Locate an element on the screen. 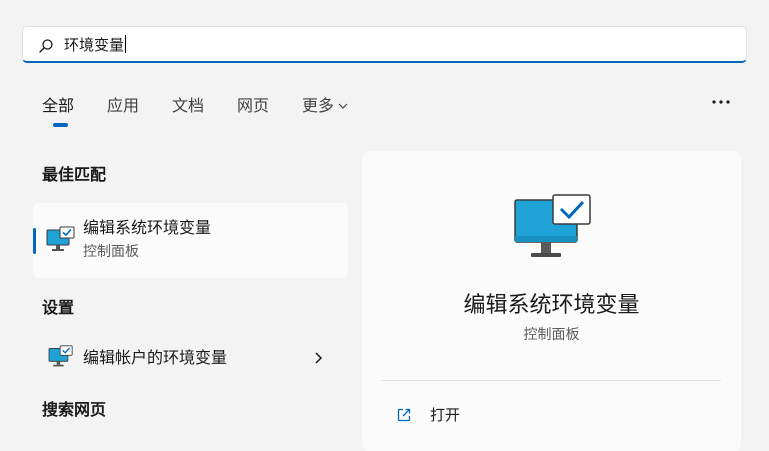 This screenshot has height=451, width=769. selection-indicator is located at coordinates (34, 241).